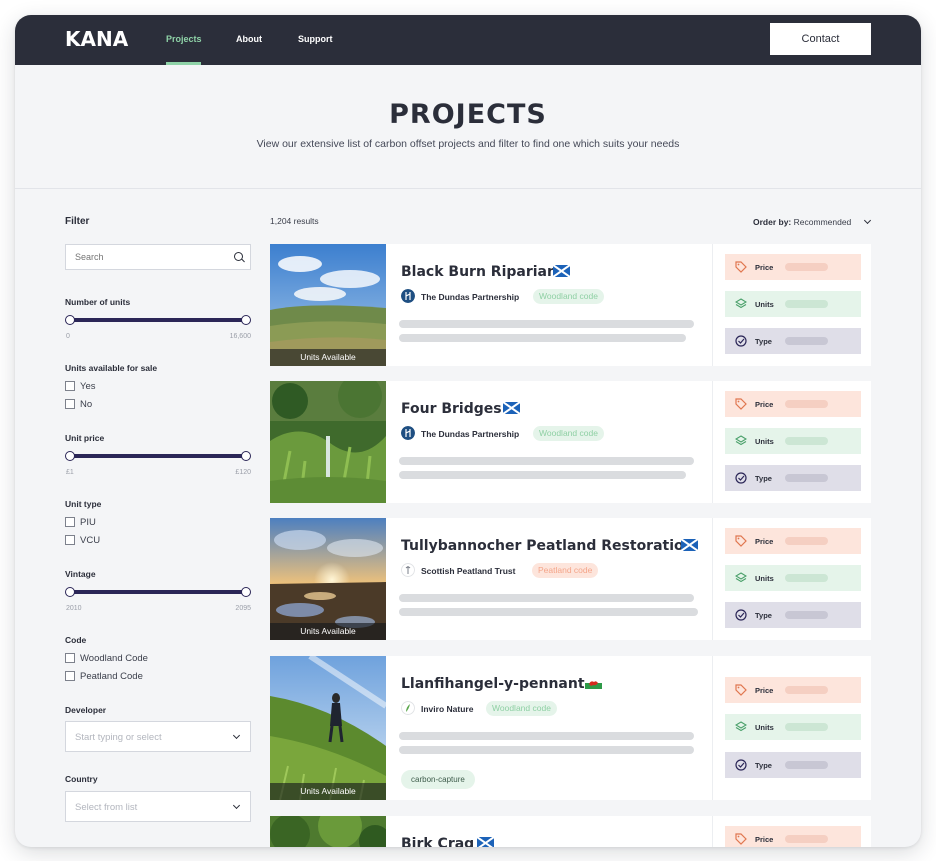 The image size is (936, 861). I want to click on checkbox-label: VCU, so click(90, 540).